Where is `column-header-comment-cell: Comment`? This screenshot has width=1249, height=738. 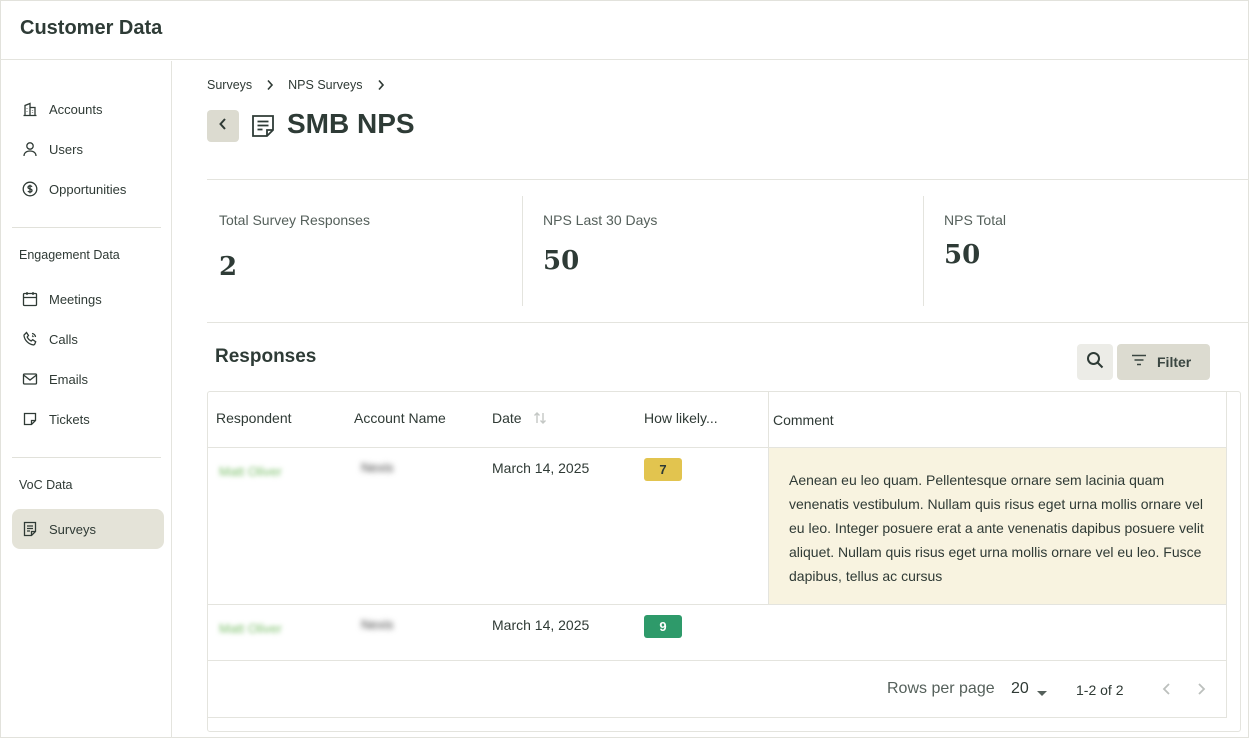
column-header-comment-cell: Comment is located at coordinates (997, 420).